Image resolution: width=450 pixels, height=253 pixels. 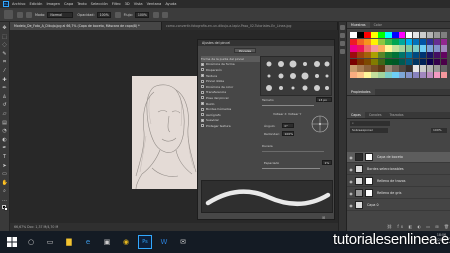 I want to click on flip-x-checkbox: Voltear X, so click(x=280, y=114).